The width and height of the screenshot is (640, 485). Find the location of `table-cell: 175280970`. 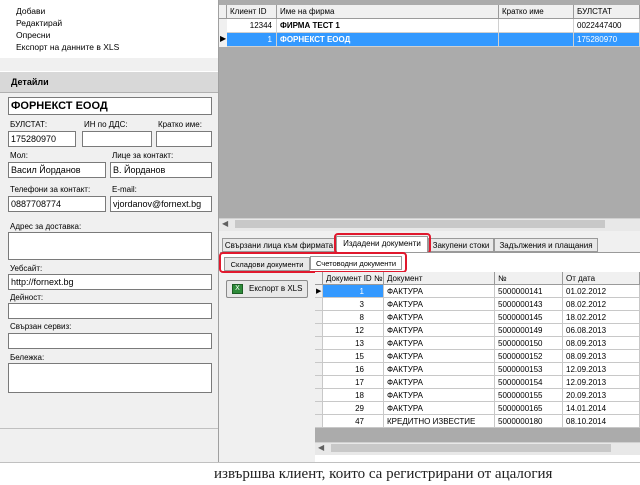

table-cell: 175280970 is located at coordinates (607, 40).